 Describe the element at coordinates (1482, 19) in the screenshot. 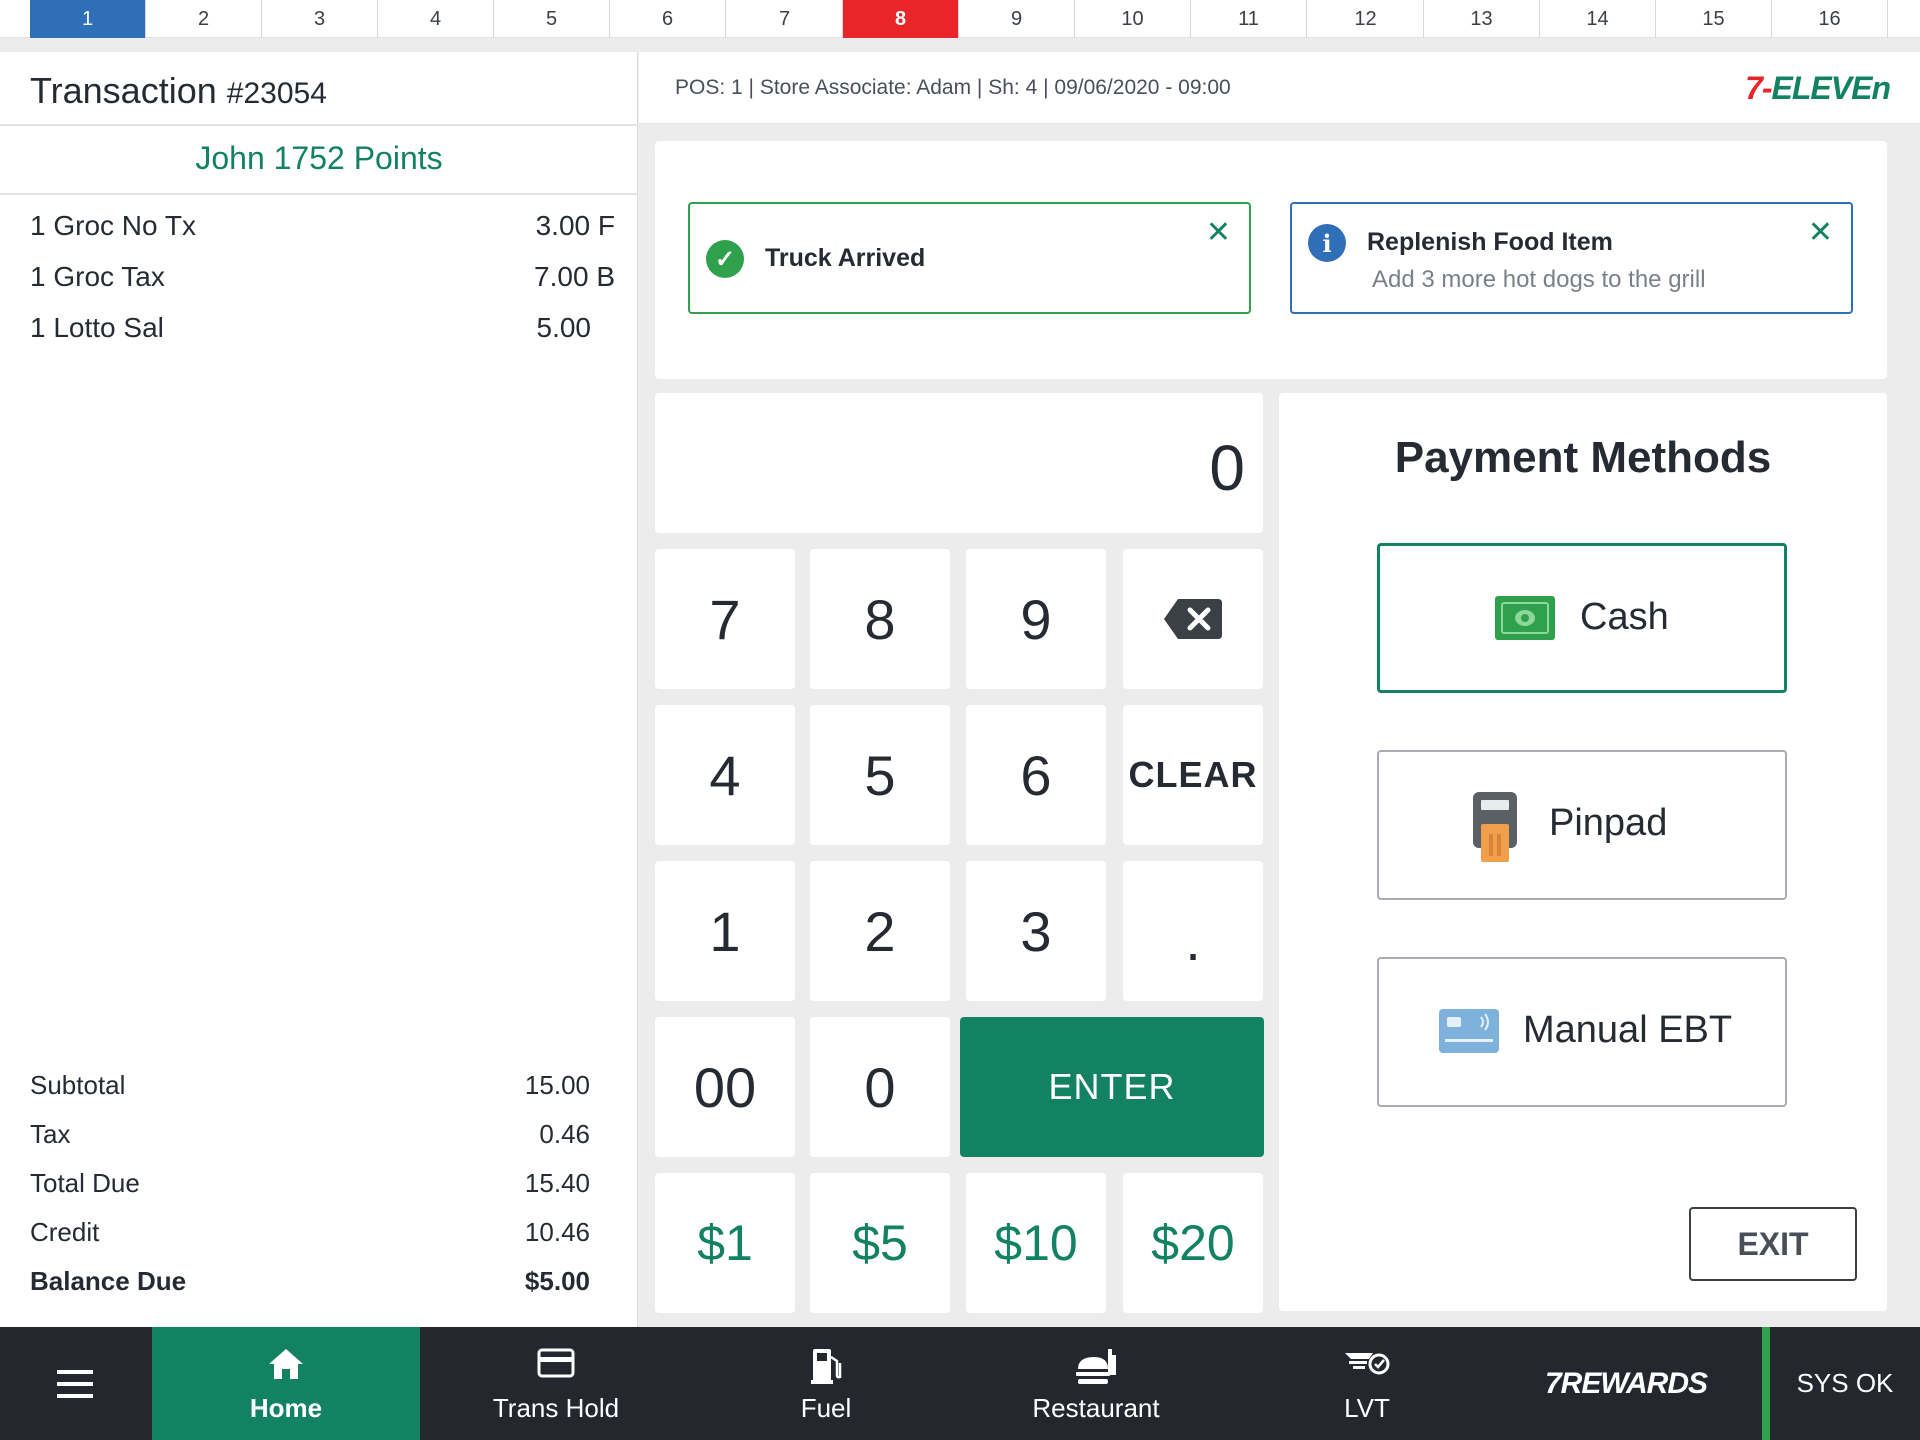

I see `pos-tab-13: 13` at that location.